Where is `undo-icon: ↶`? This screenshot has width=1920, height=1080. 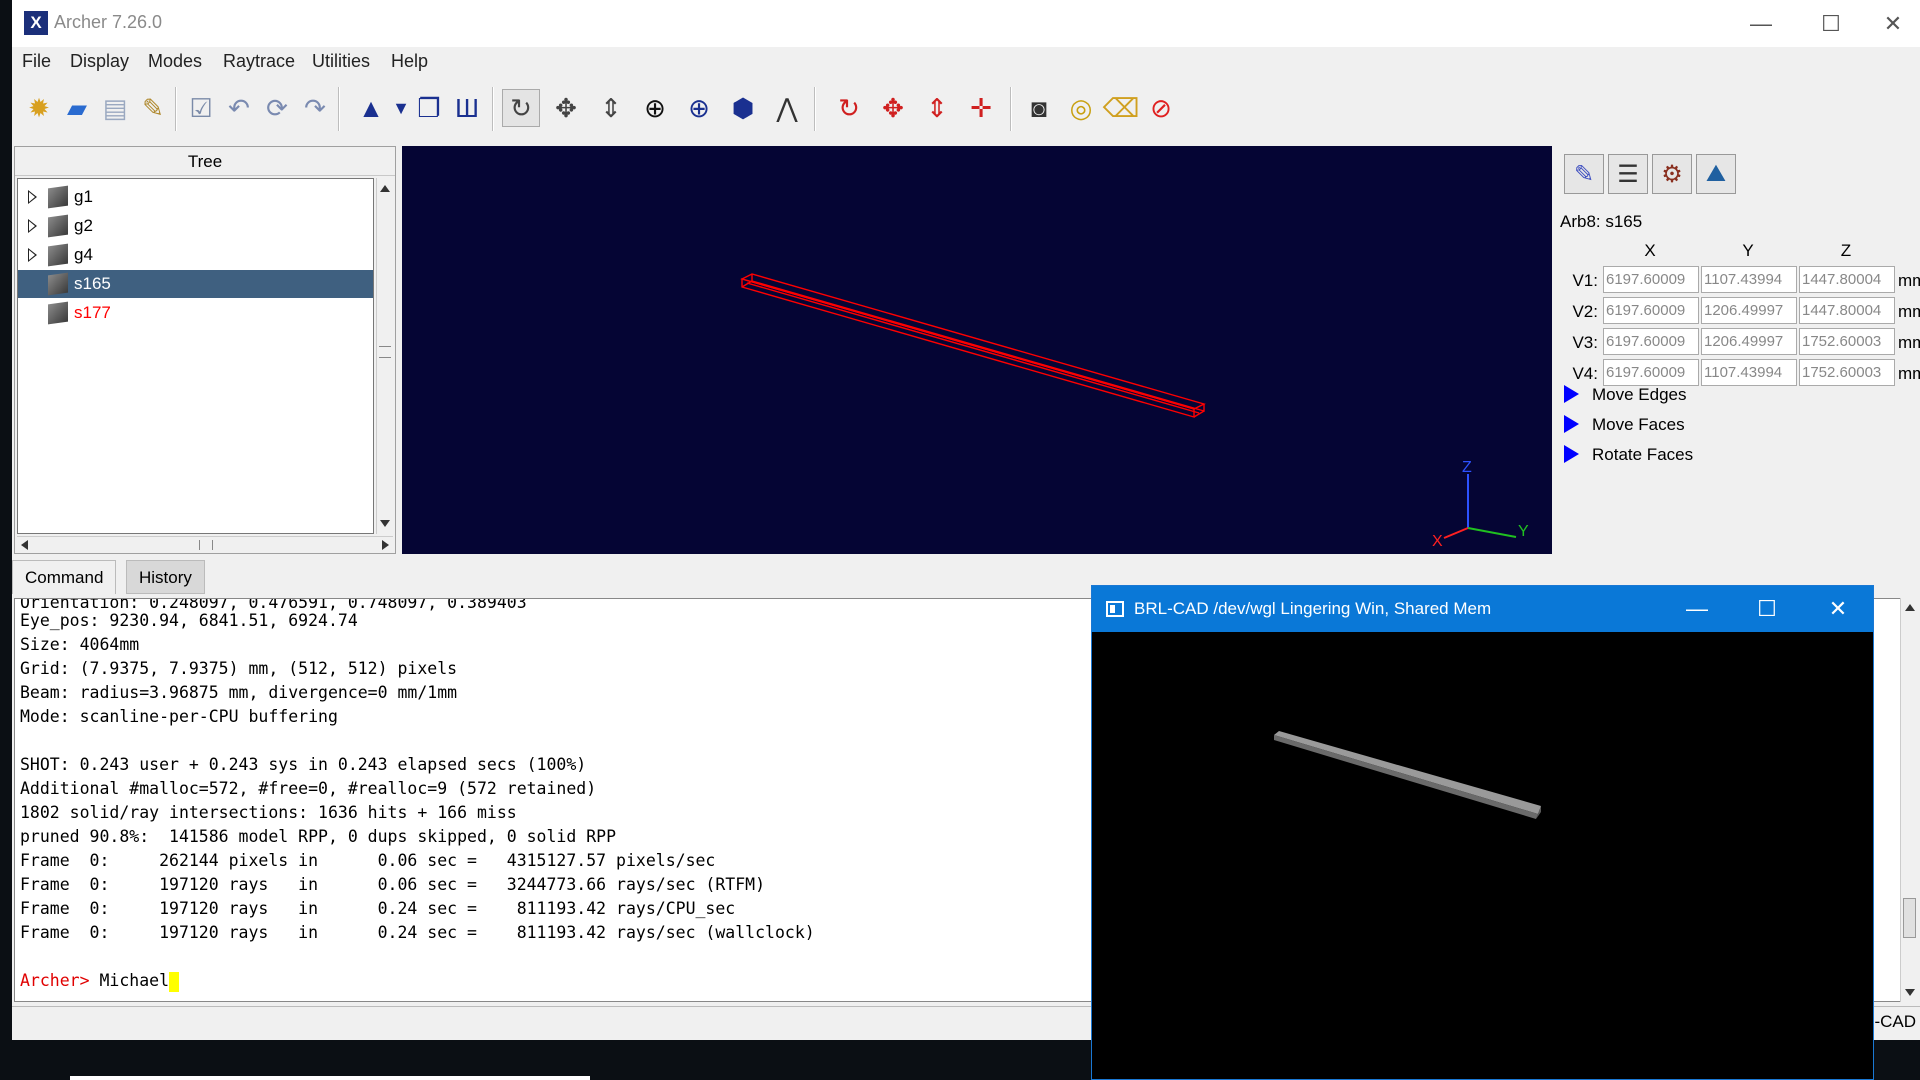 undo-icon: ↶ is located at coordinates (239, 108).